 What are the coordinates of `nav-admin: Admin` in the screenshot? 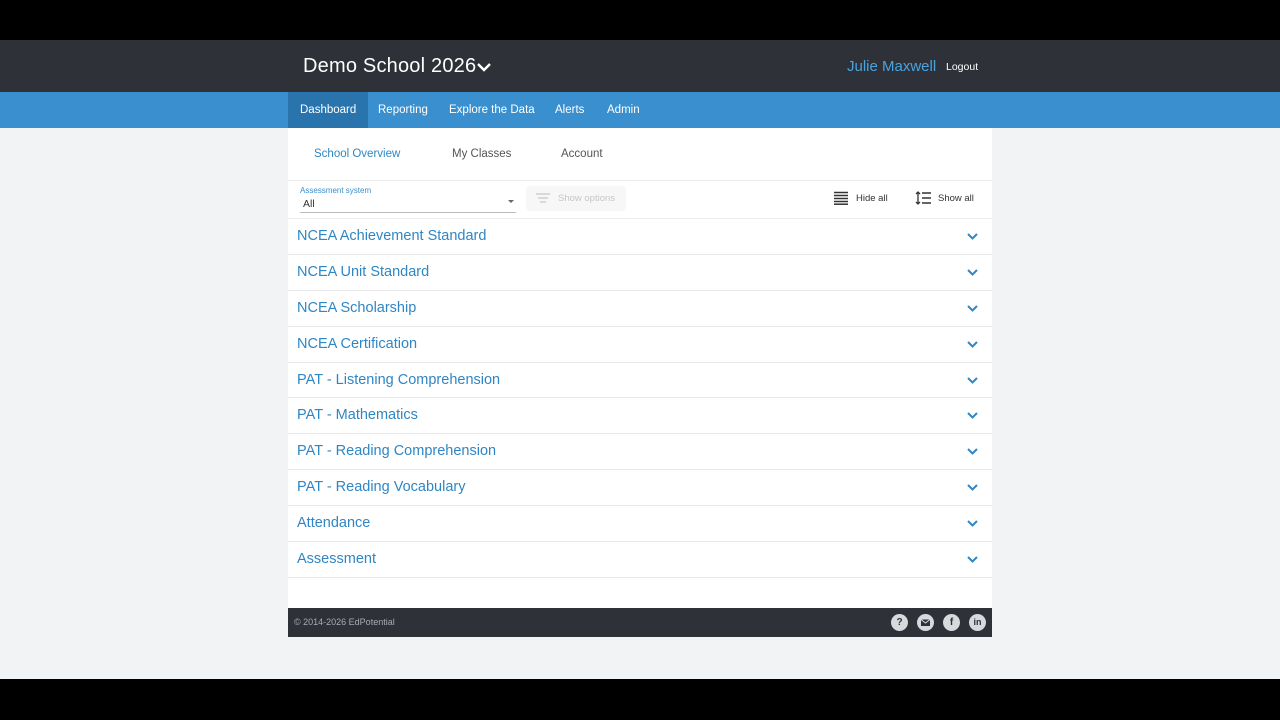 It's located at (623, 110).